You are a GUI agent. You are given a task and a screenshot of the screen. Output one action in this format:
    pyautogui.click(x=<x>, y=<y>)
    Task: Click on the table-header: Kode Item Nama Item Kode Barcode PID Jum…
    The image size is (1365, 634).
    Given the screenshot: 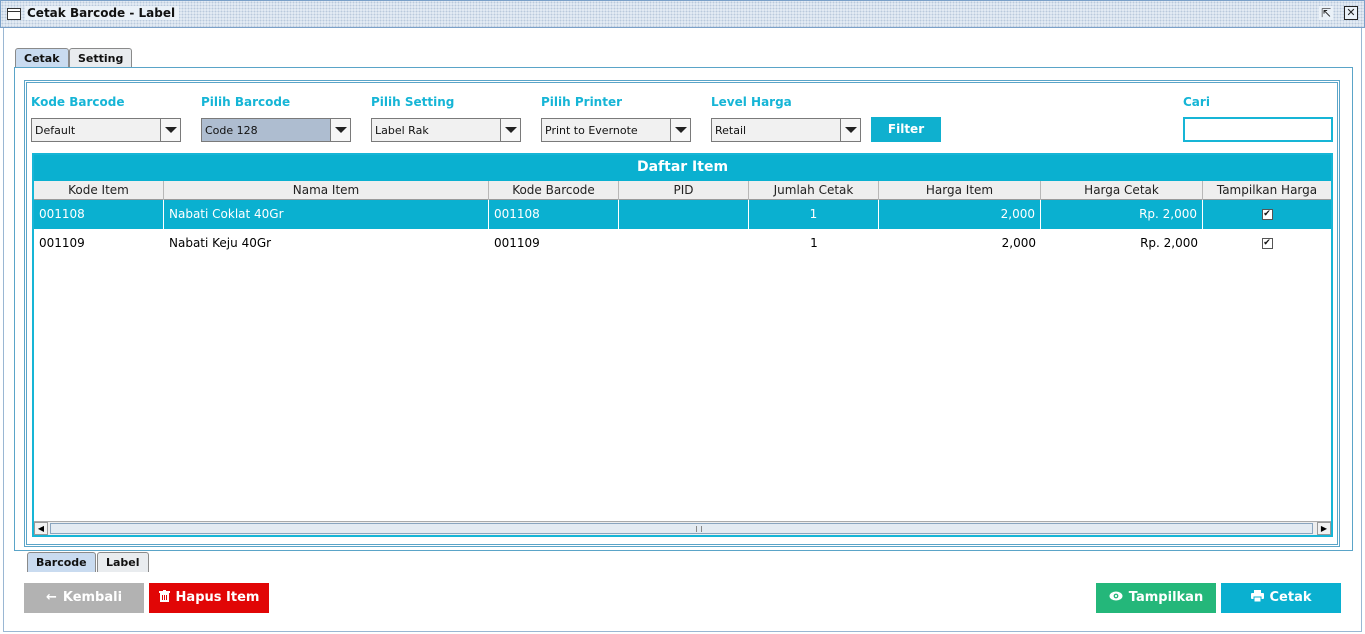 What is the action you would take?
    pyautogui.click(x=682, y=190)
    